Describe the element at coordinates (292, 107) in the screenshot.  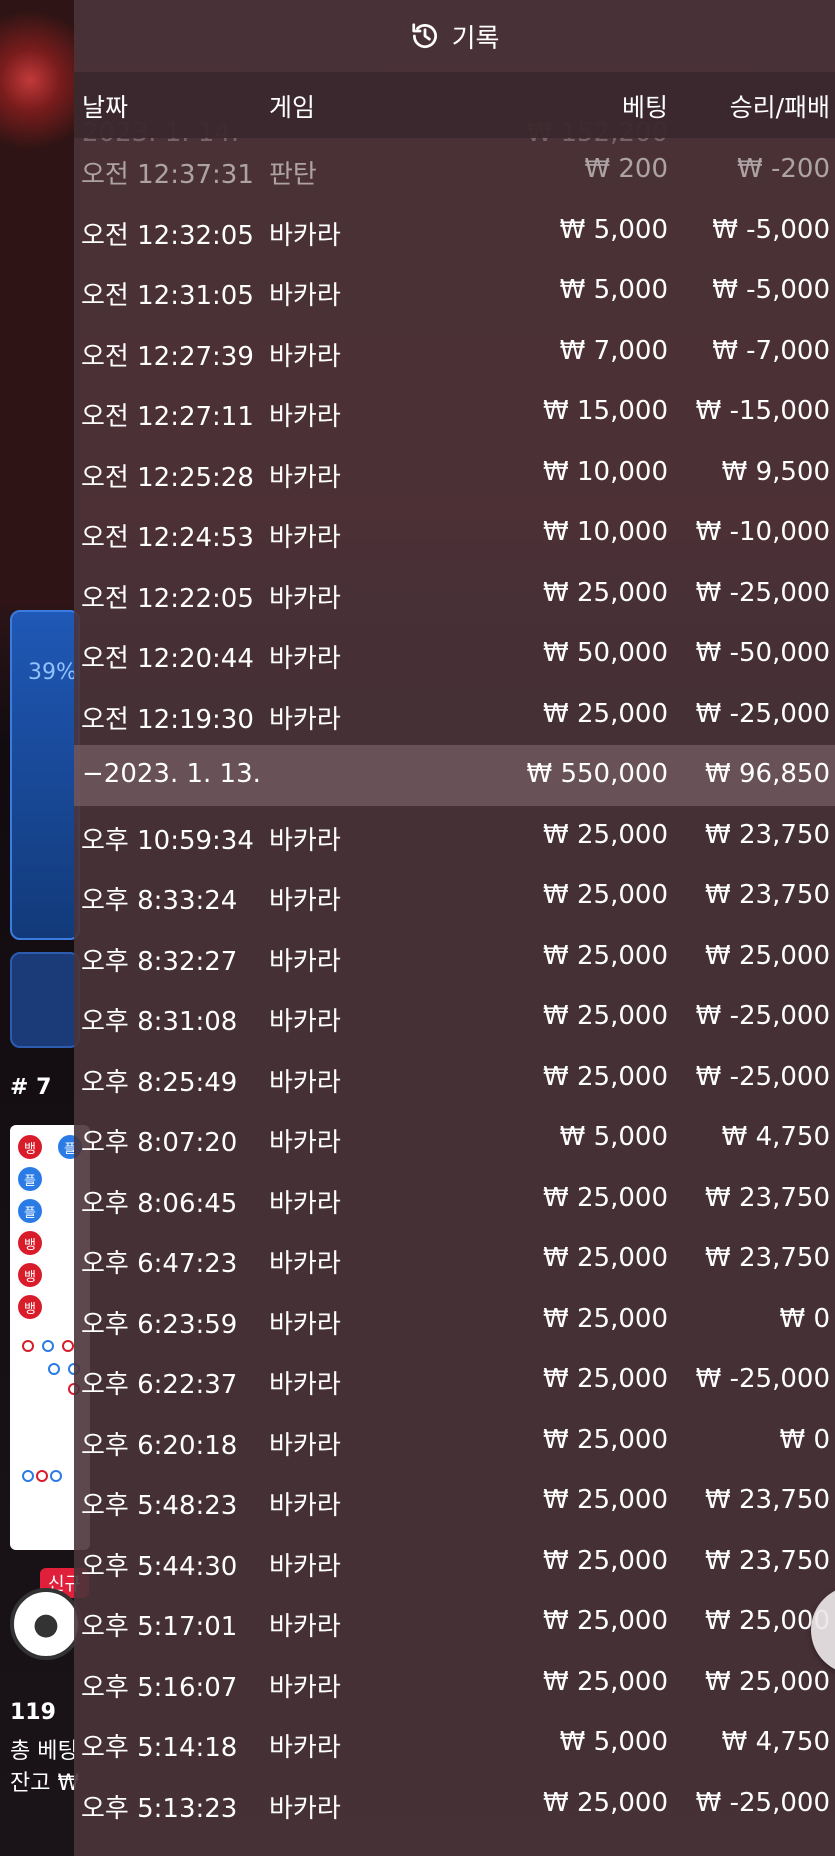
I see `column-game: 게임` at that location.